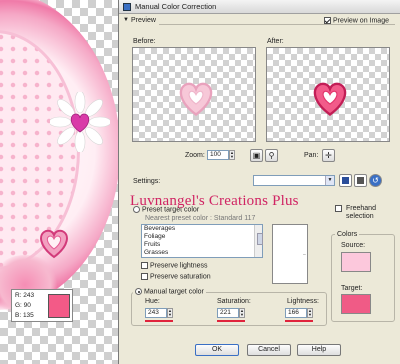 This screenshot has width=400, height=364. I want to click on zoom-fit-icon: ▣, so click(256, 155).